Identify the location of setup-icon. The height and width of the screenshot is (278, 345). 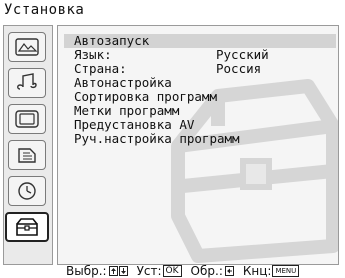
(27, 227).